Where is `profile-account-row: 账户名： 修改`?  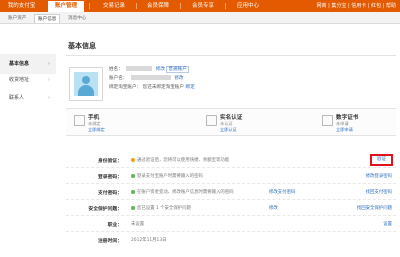
profile-account-row: 账户名： 修改 is located at coordinates (146, 78).